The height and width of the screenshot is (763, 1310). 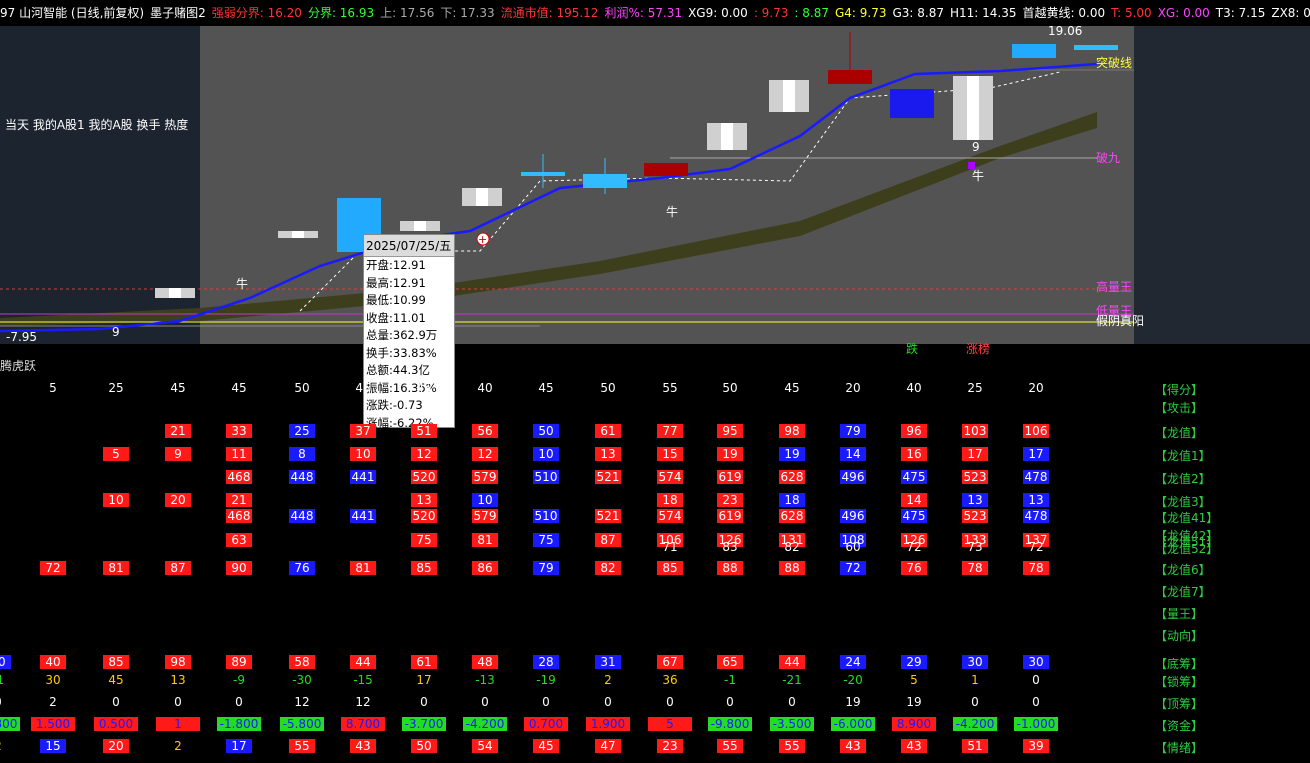 I want to click on long2-cell: 574, so click(x=670, y=477).